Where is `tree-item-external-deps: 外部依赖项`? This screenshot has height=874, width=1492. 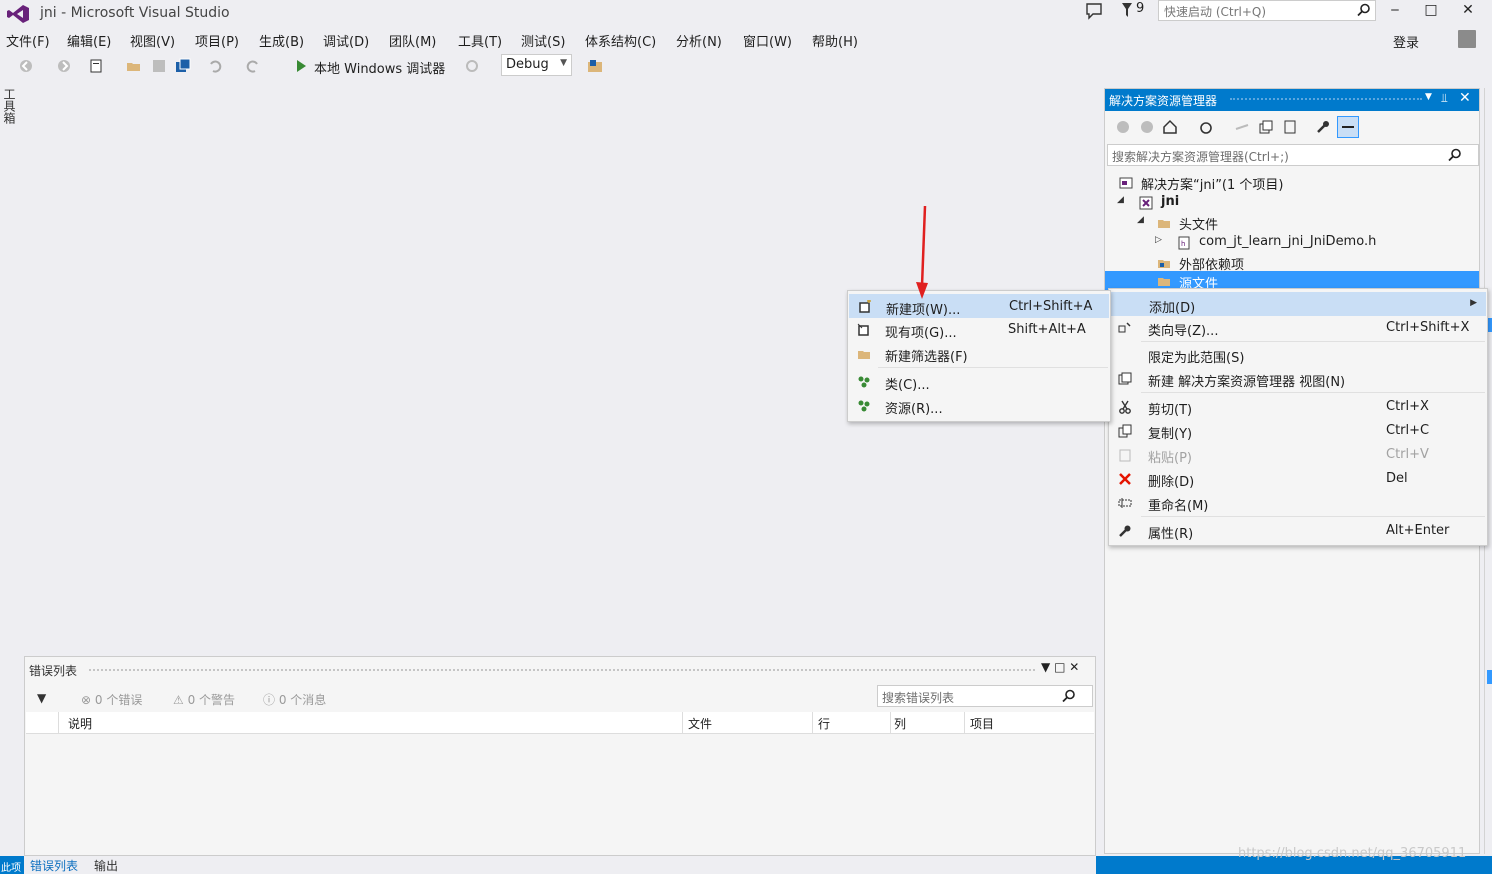
tree-item-external-deps: 外部依赖项 is located at coordinates (1295, 263).